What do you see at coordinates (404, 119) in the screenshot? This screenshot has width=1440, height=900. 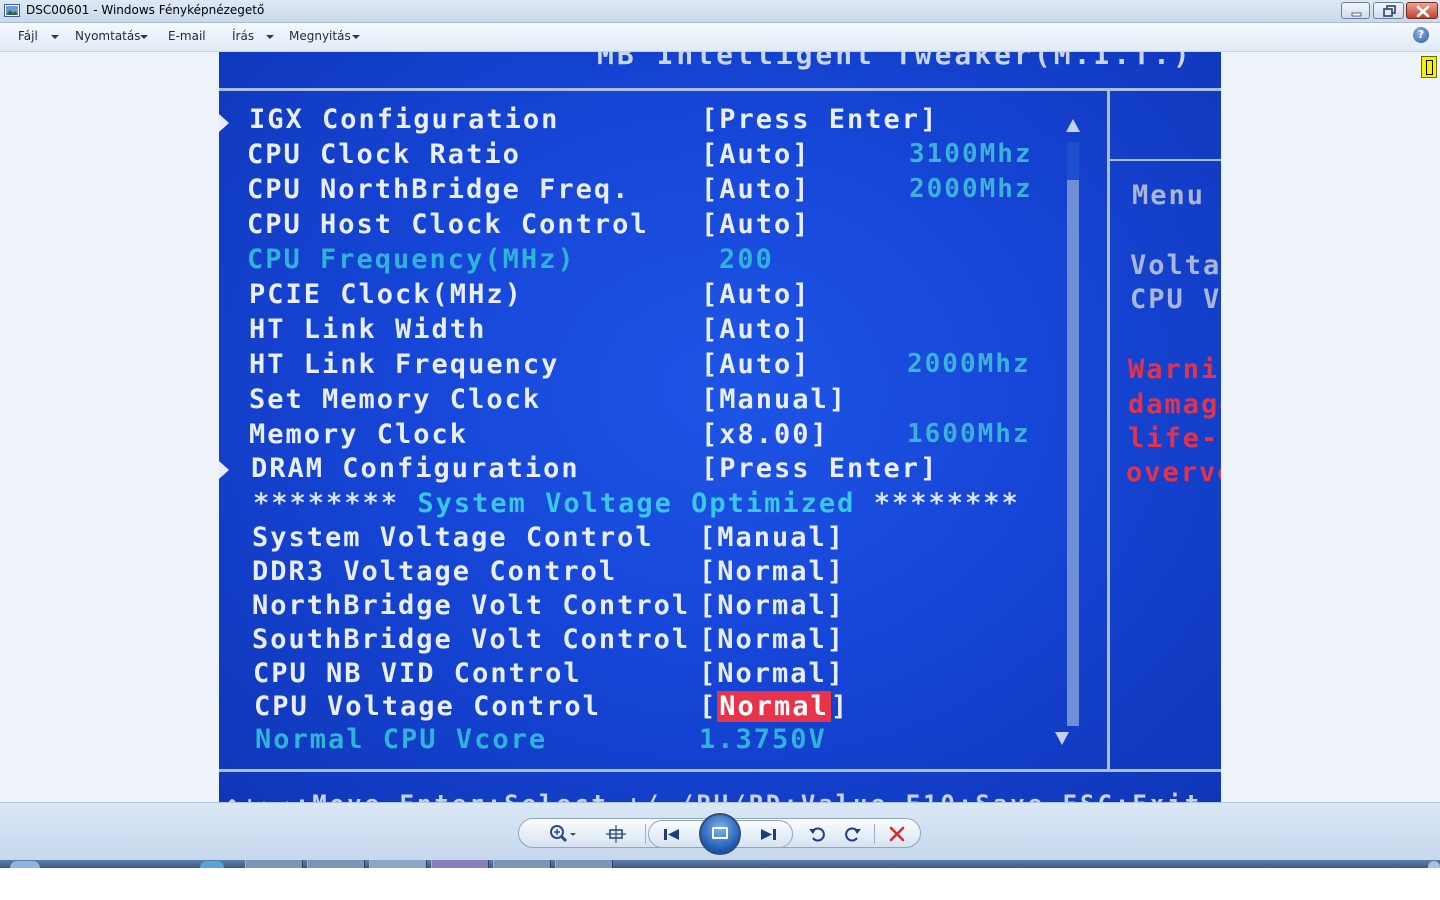 I see `row-label: IGX Configuration` at bounding box center [404, 119].